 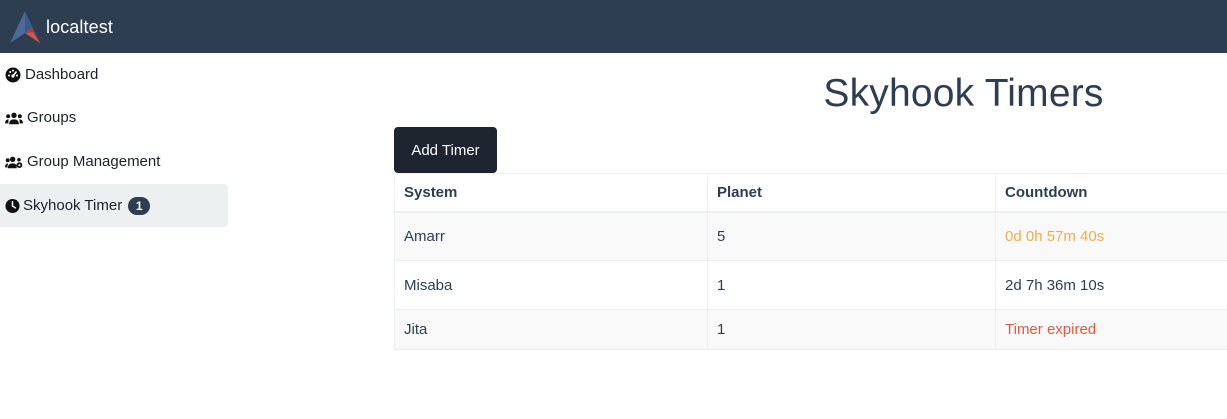 I want to click on sidebar-item-skyhook-timer: Skyhook Timer 1, so click(x=114, y=205).